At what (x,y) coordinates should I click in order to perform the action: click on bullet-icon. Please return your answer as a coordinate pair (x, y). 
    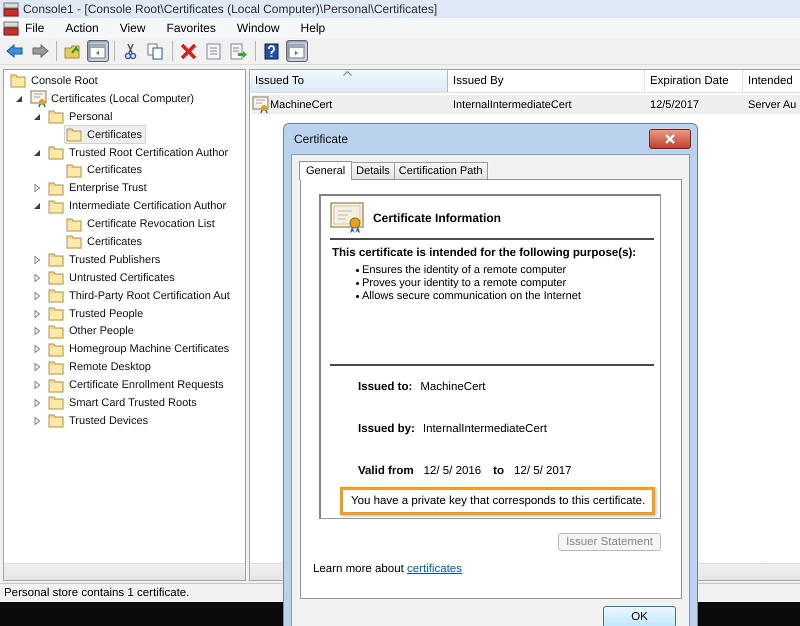
    Looking at the image, I should click on (357, 270).